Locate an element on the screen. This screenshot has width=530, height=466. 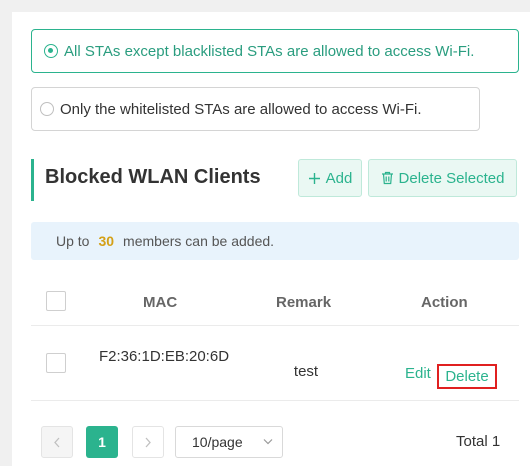
radio-selected-icon is located at coordinates (51, 51).